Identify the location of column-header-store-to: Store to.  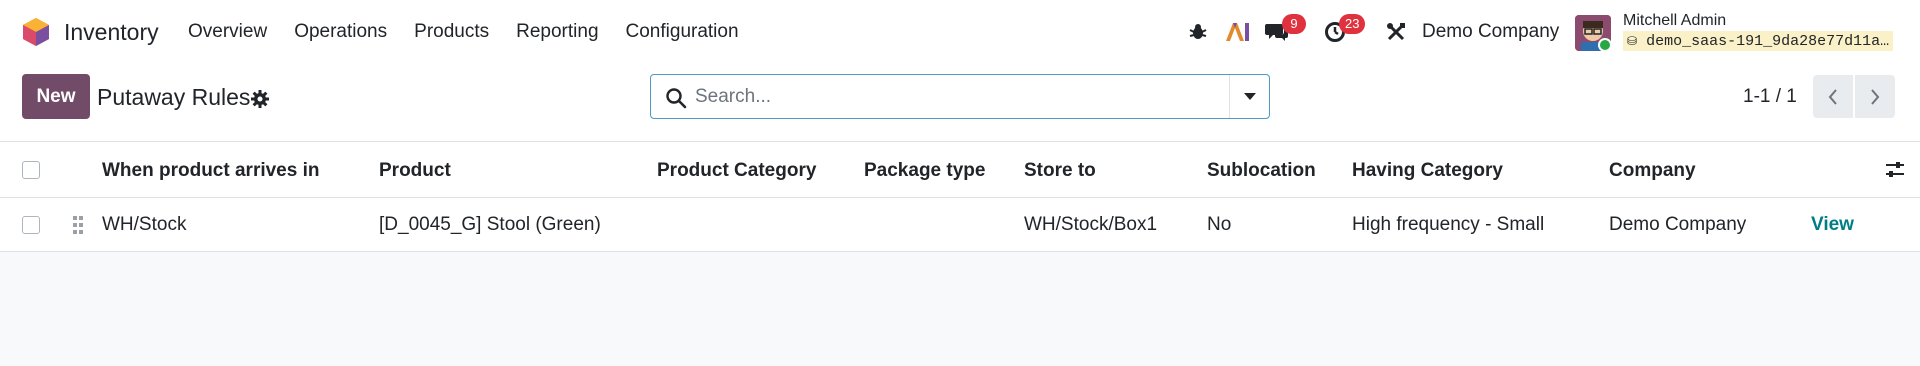
(1060, 171).